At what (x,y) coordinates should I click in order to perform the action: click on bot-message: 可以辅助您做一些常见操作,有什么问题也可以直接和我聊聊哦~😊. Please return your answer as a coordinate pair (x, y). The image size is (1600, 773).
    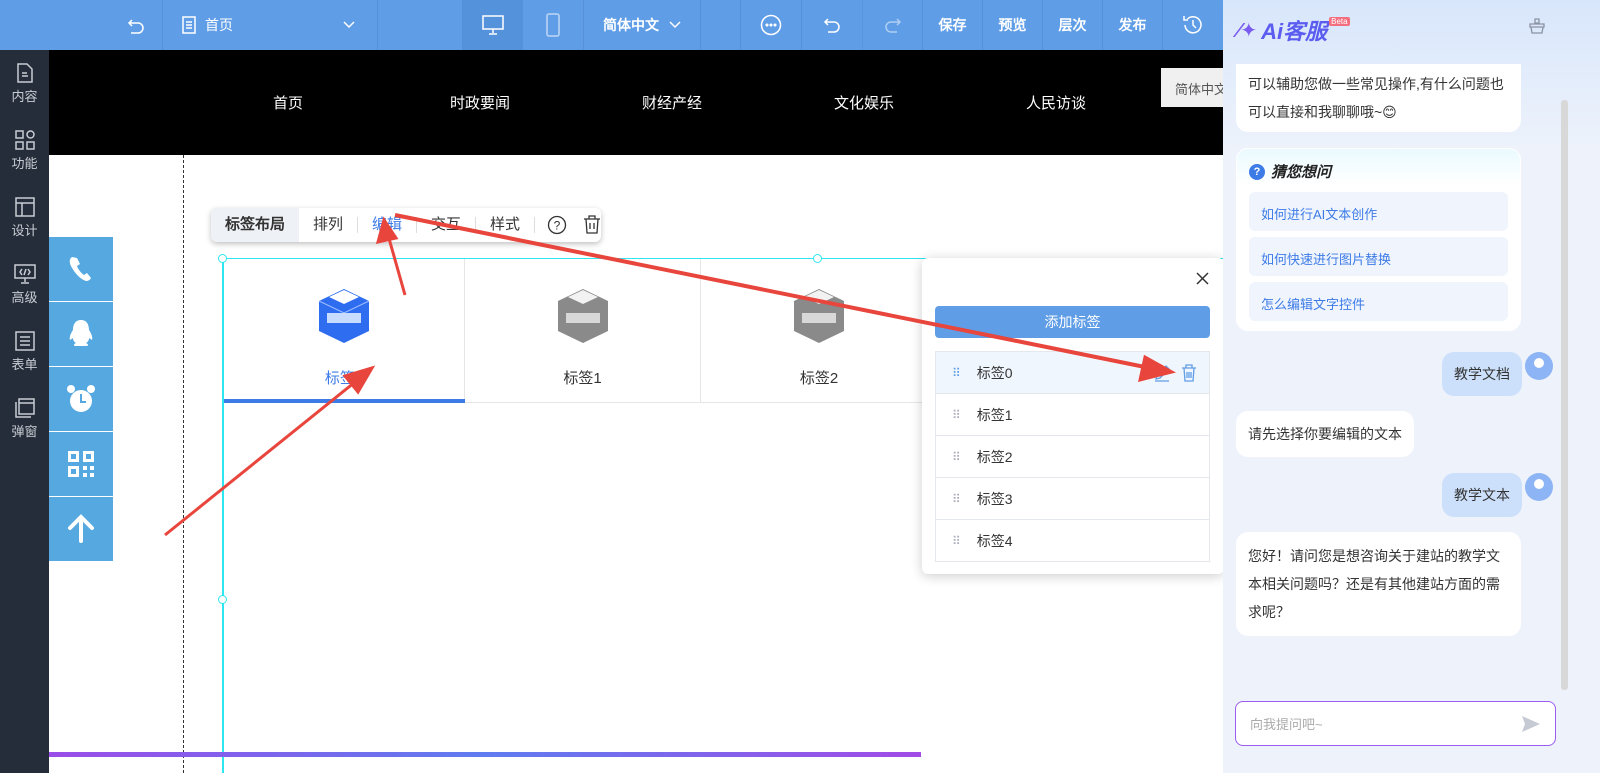
    Looking at the image, I should click on (1378, 98).